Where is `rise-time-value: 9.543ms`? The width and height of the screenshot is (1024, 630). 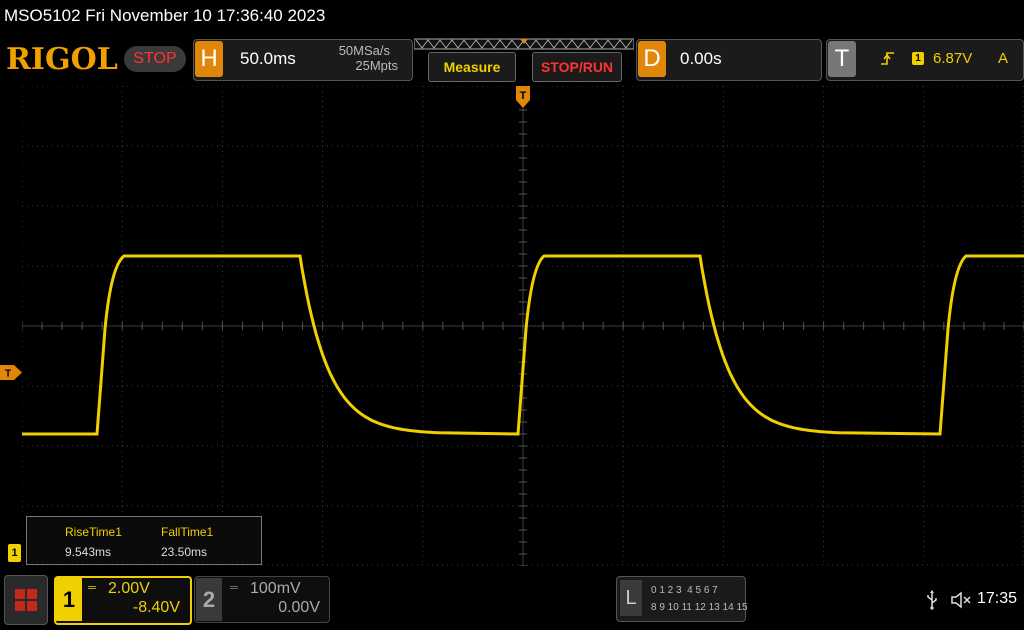 rise-time-value: 9.543ms is located at coordinates (88, 552).